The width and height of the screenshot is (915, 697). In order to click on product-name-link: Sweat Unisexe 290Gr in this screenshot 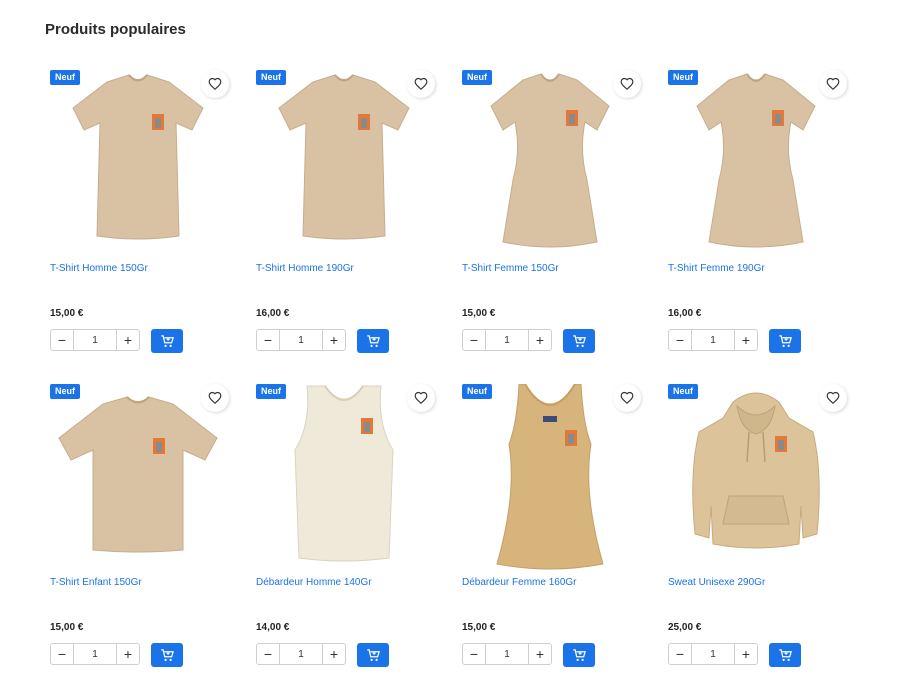, I will do `click(716, 582)`.